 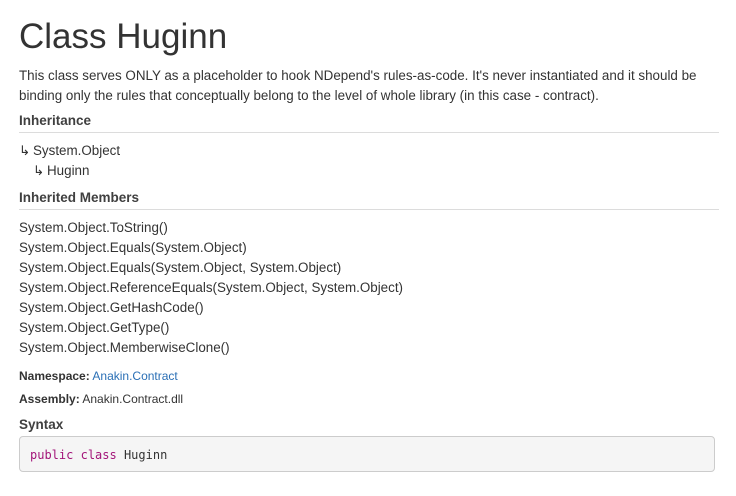 What do you see at coordinates (133, 247) in the screenshot?
I see `inherited-member: System.Object.Equals(System.Object)` at bounding box center [133, 247].